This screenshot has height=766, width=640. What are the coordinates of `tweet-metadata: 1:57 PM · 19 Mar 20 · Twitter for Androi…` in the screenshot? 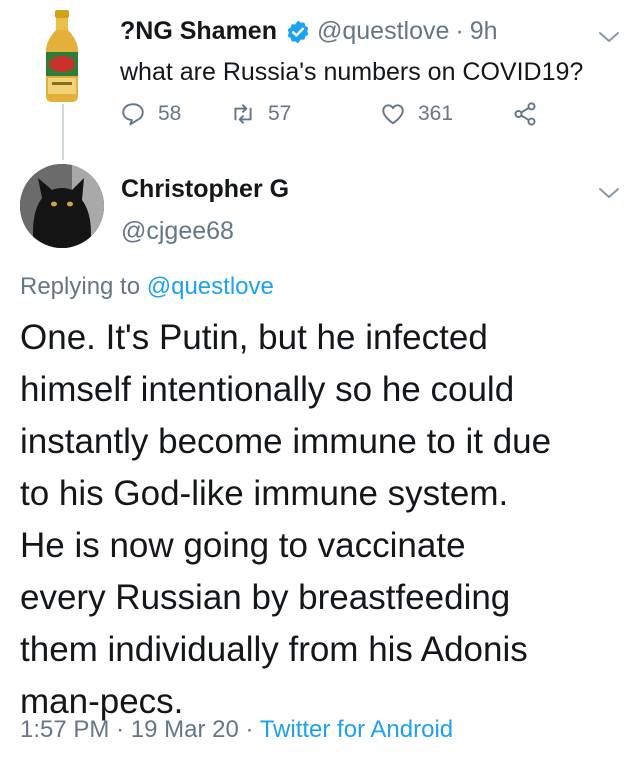 It's located at (236, 730).